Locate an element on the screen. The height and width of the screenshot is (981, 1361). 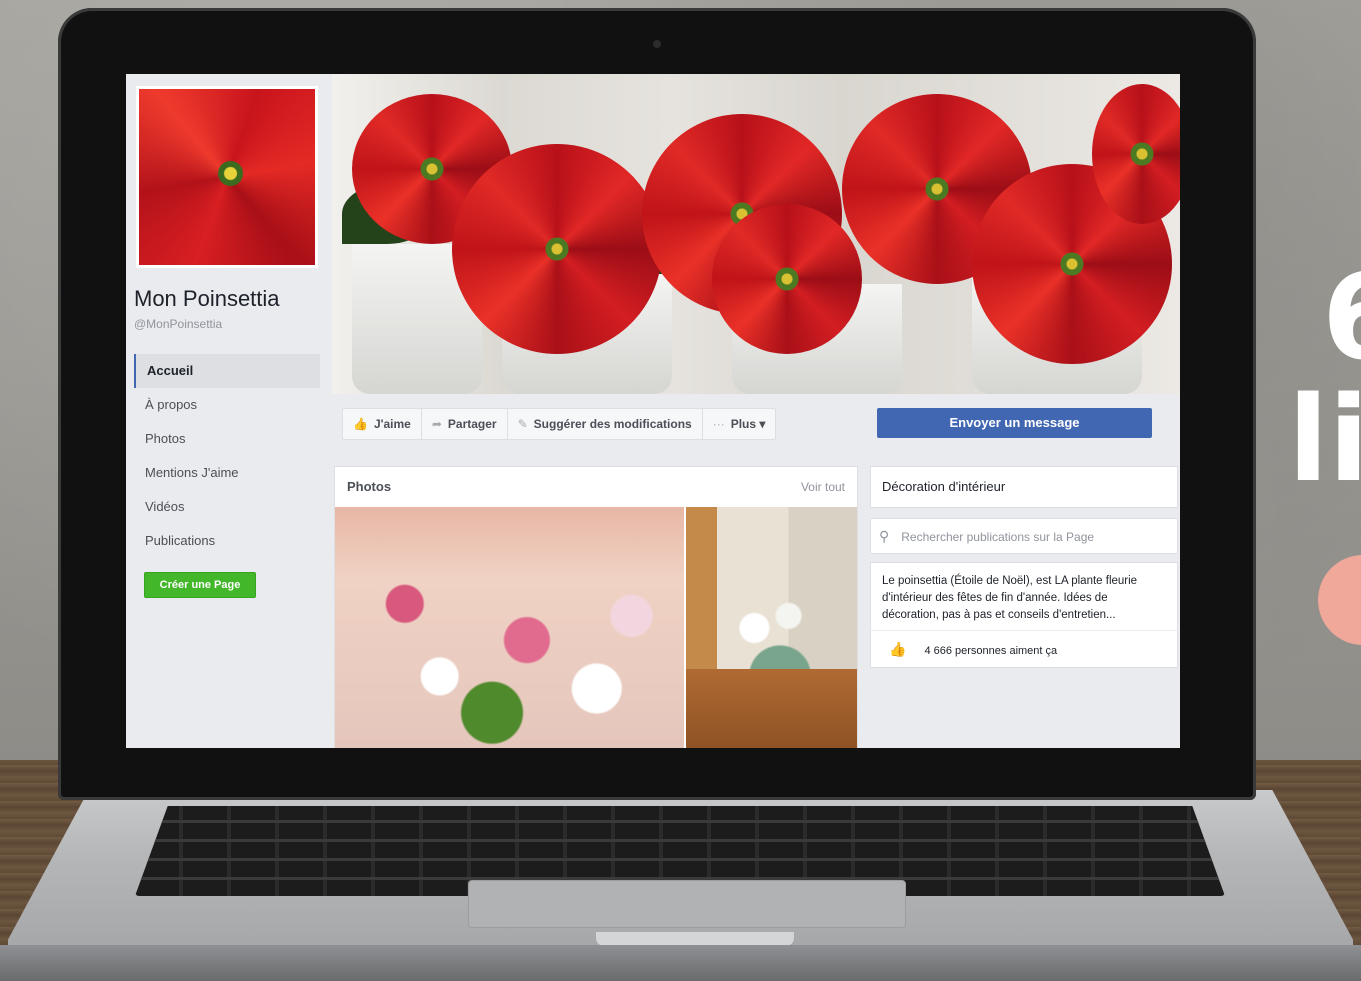
pencil-icon: ✎ is located at coordinates (522, 424).